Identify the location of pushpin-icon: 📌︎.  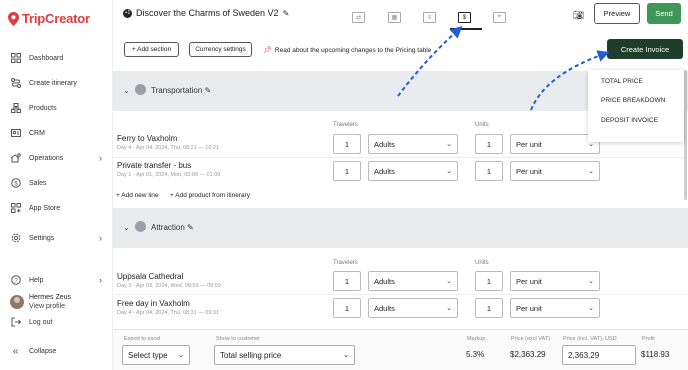
(267, 50).